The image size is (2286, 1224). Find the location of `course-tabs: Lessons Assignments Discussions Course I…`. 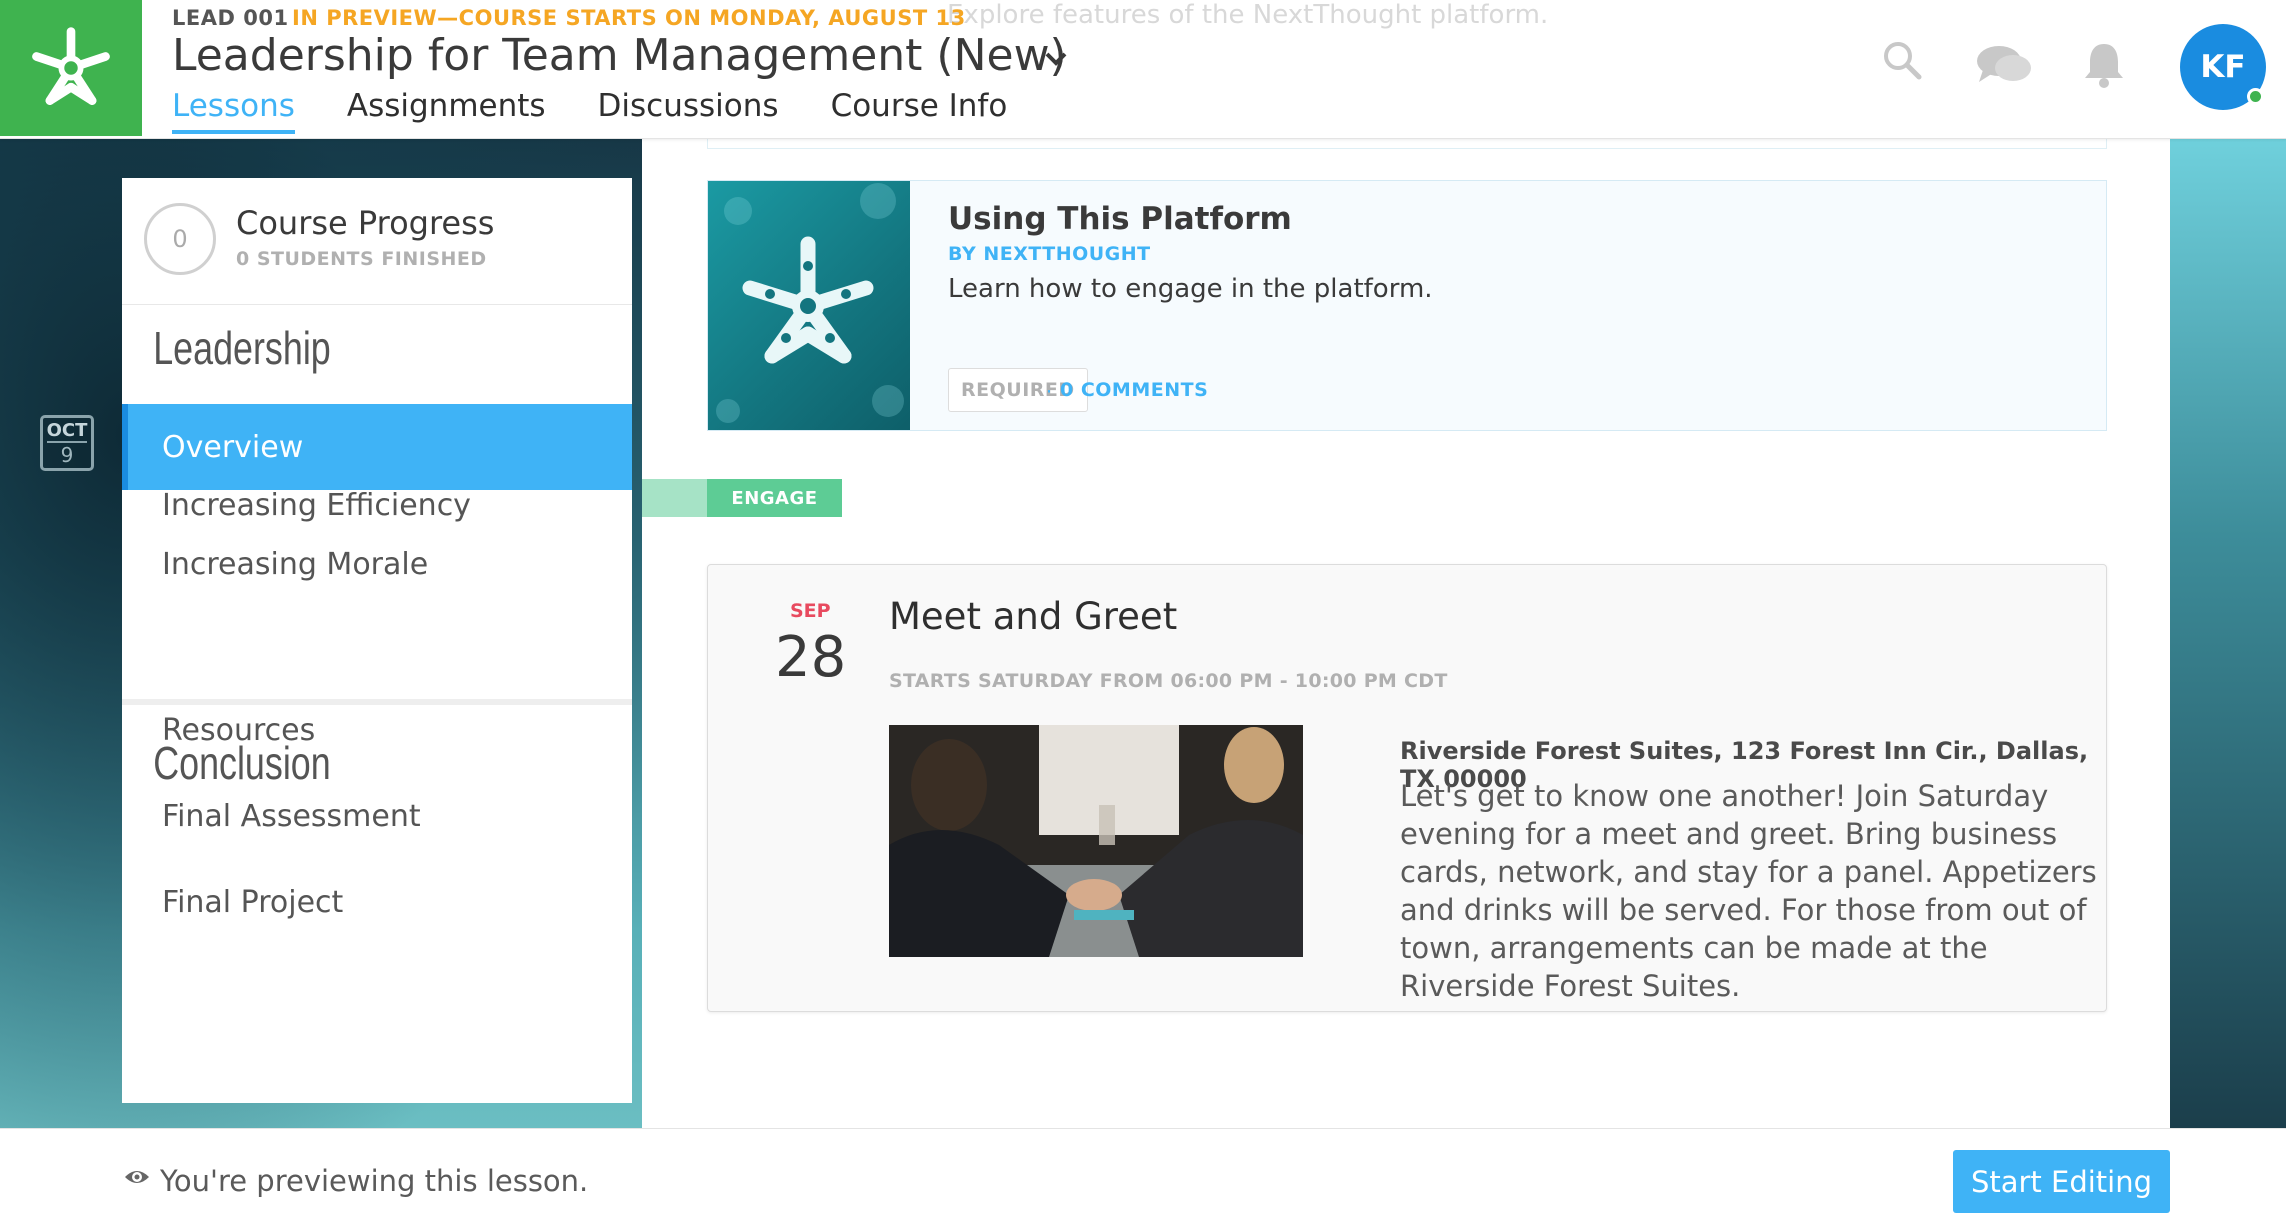

course-tabs: Lessons Assignments Discussions Course I… is located at coordinates (589, 111).